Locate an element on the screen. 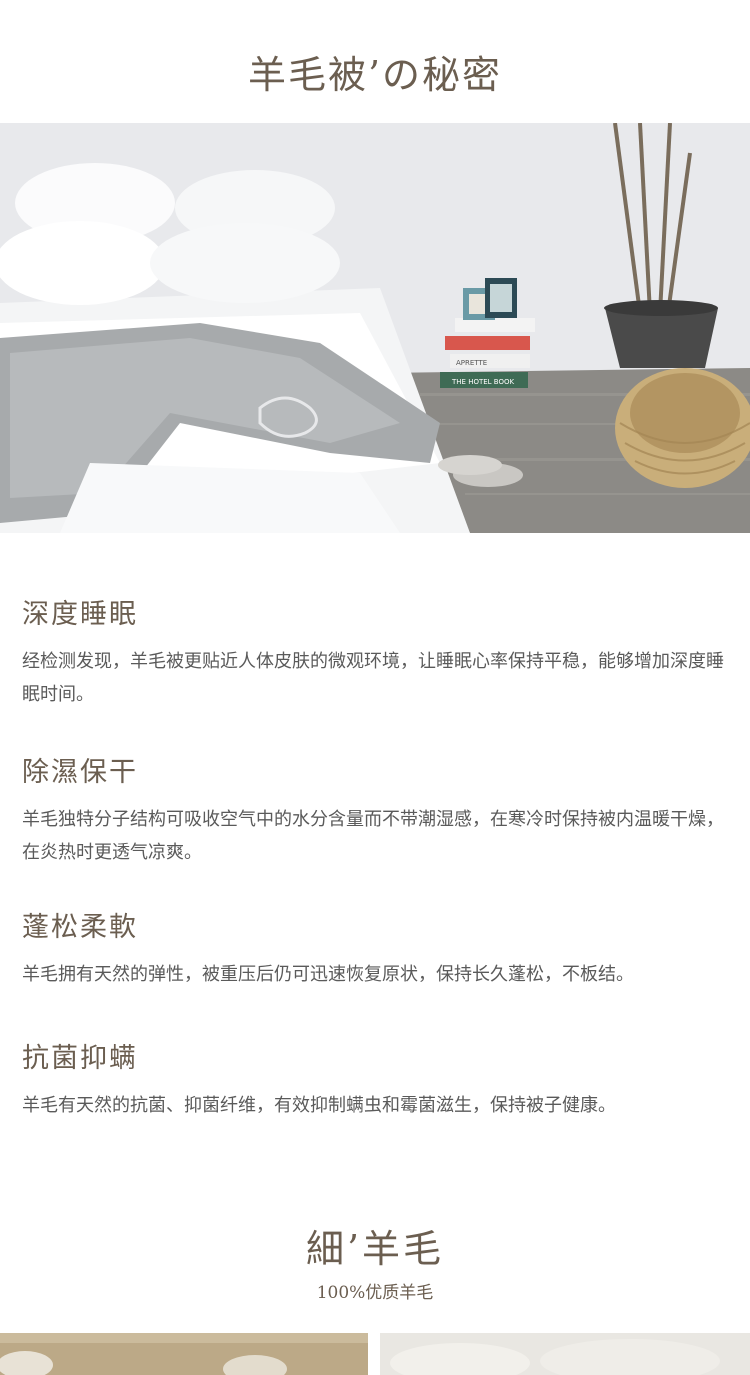  page-title: 羊毛被’の秘密 is located at coordinates (375, 75).